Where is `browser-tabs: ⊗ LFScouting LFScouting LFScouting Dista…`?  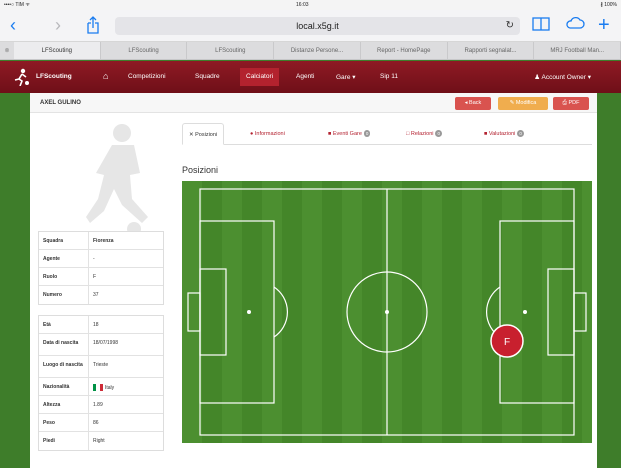
browser-tabs: ⊗ LFScouting LFScouting LFScouting Dista… is located at coordinates (310, 51).